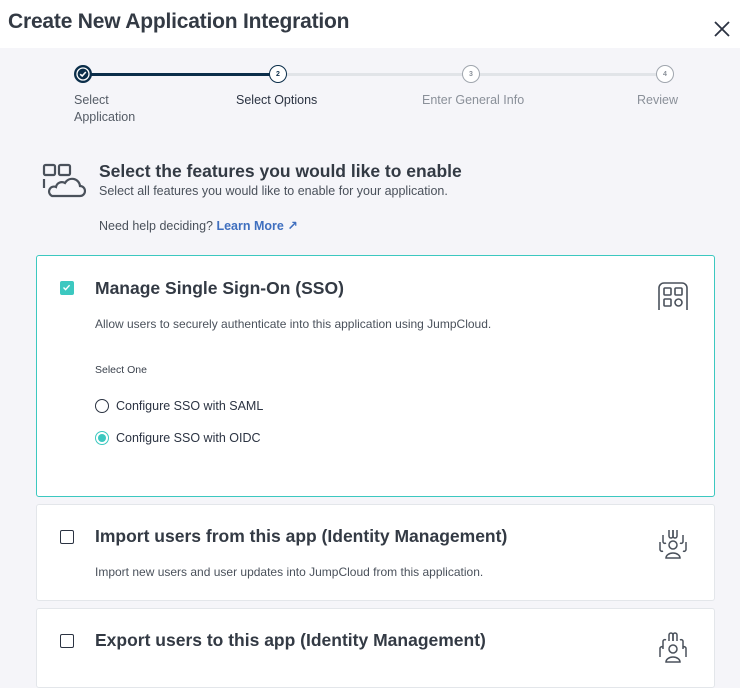 Image resolution: width=740 pixels, height=688 pixels. Describe the element at coordinates (473, 100) in the screenshot. I see `step-3-label: Enter General Info` at that location.